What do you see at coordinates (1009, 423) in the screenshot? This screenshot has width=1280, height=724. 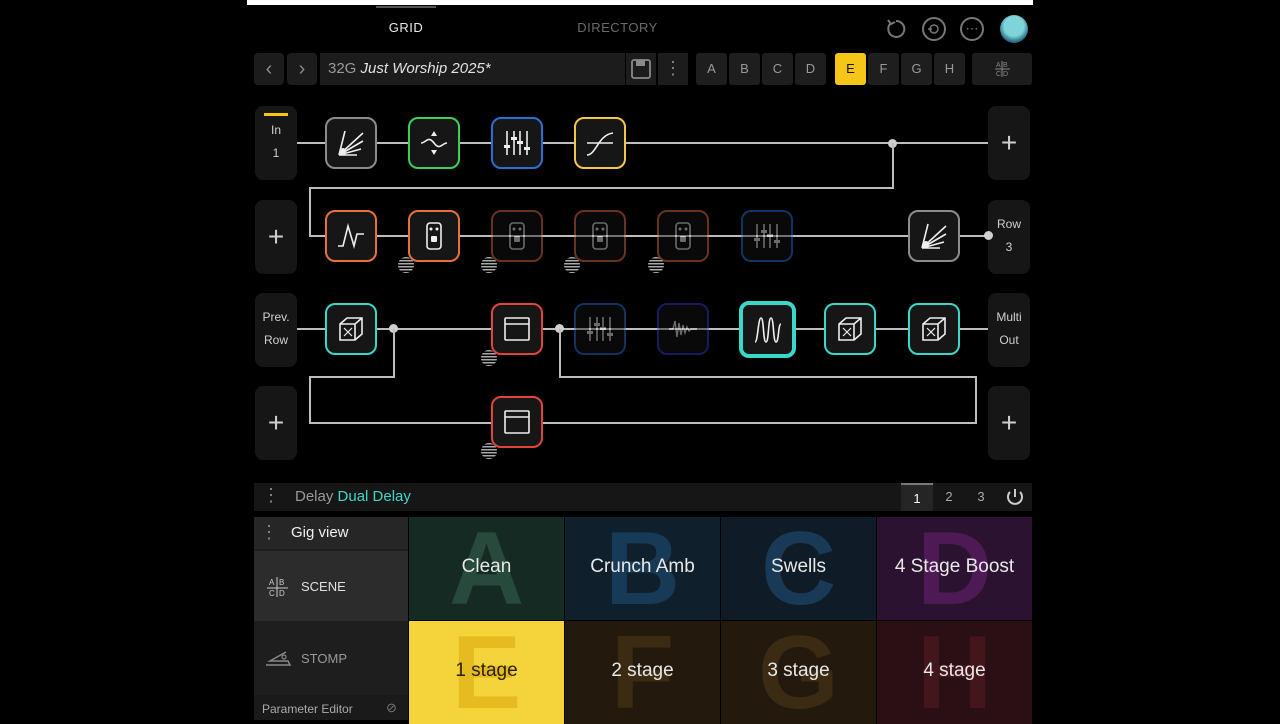 I see `add-output-button-row4: +` at bounding box center [1009, 423].